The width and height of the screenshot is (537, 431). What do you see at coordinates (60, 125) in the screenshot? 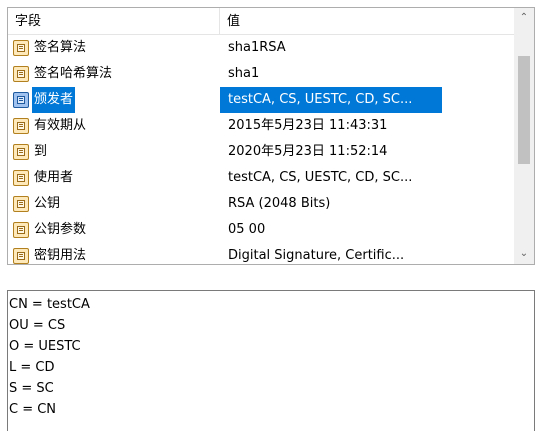
I see `row-field-name: 有效期从` at bounding box center [60, 125].